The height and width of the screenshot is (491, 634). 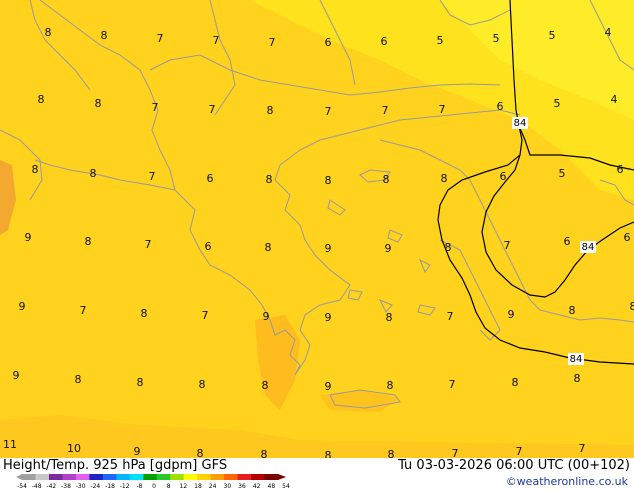 What do you see at coordinates (81, 486) in the screenshot?
I see `colorbar-tick-label: -30` at bounding box center [81, 486].